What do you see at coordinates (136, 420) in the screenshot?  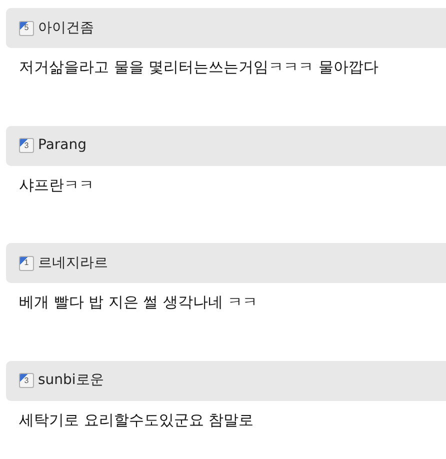 I see `comment-text: 세탁기로 요리할수도있군요 참말로` at bounding box center [136, 420].